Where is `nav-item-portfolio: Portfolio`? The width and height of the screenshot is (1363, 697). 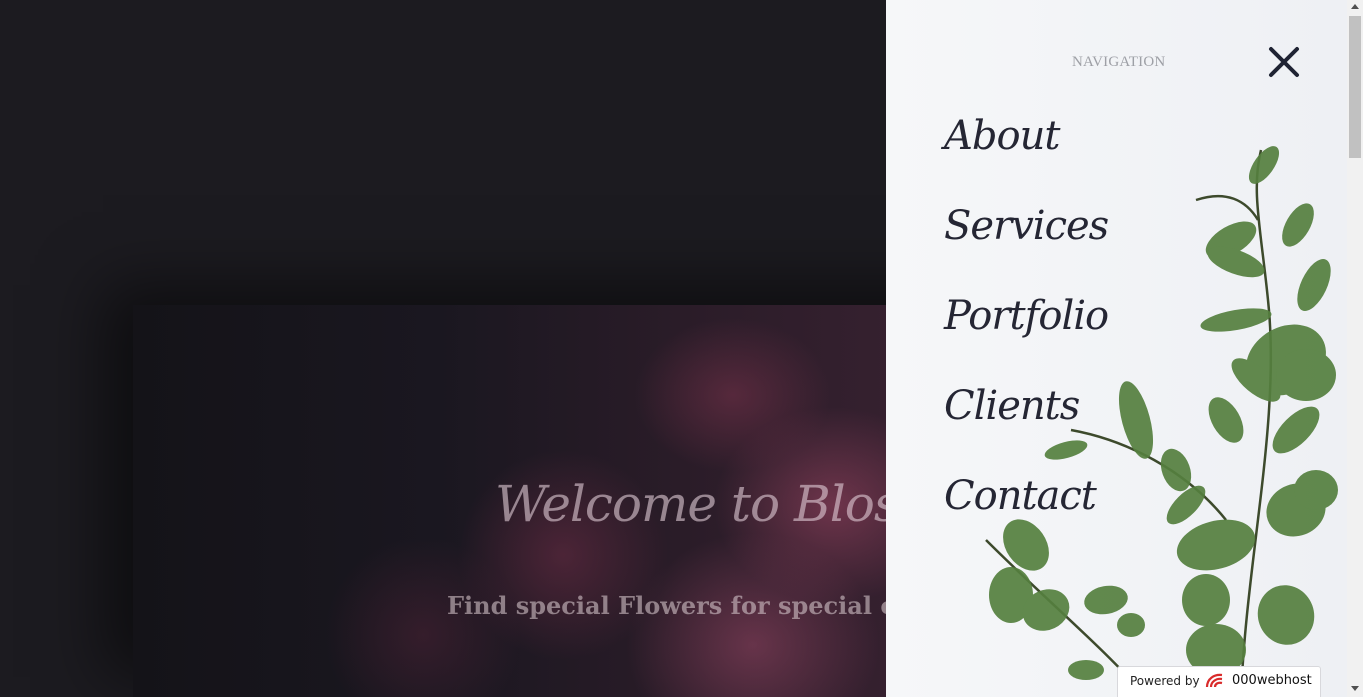
nav-item-portfolio: Portfolio is located at coordinates (1026, 325).